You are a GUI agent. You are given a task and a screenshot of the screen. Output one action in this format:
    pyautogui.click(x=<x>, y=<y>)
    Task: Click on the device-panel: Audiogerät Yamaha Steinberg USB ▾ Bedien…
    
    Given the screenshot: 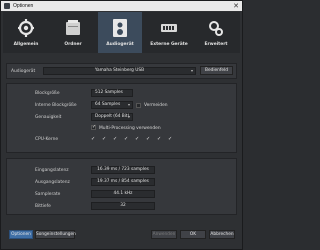 What is the action you would take?
    pyautogui.click(x=121, y=71)
    